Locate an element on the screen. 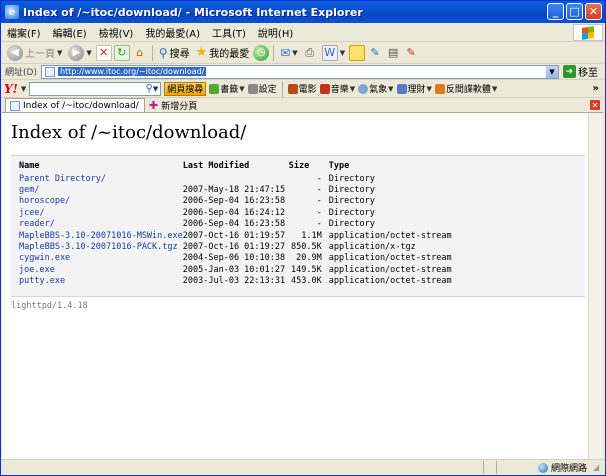 The image size is (606, 476). entry-link: cygwin.exe is located at coordinates (44, 258).